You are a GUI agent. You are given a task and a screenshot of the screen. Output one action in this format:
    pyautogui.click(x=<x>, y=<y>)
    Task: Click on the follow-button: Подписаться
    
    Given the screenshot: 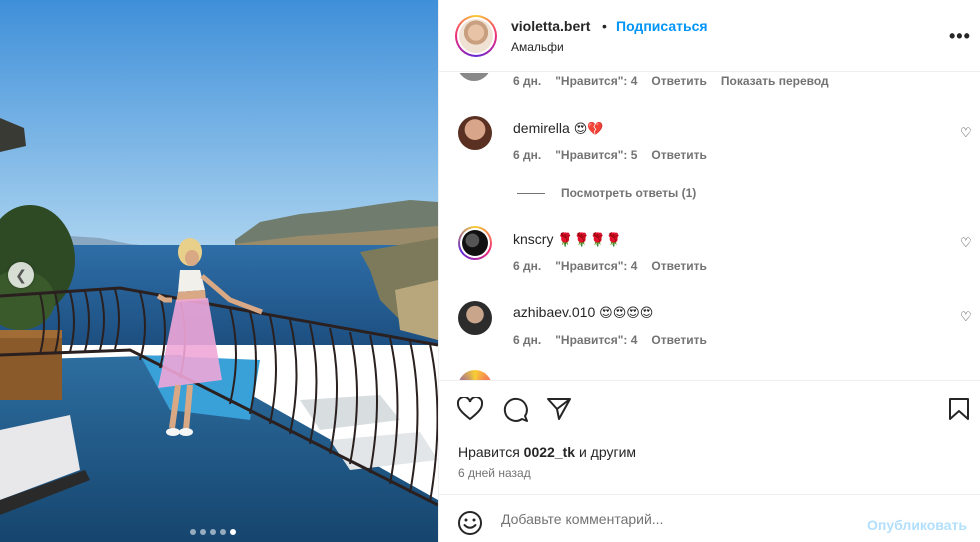 What is the action you would take?
    pyautogui.click(x=662, y=26)
    